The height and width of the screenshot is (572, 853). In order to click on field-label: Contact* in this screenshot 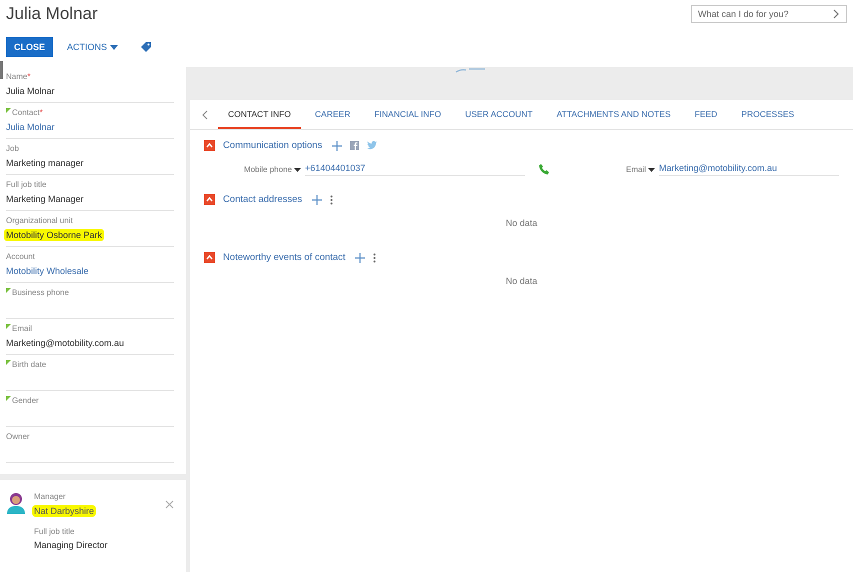, I will do `click(27, 112)`.